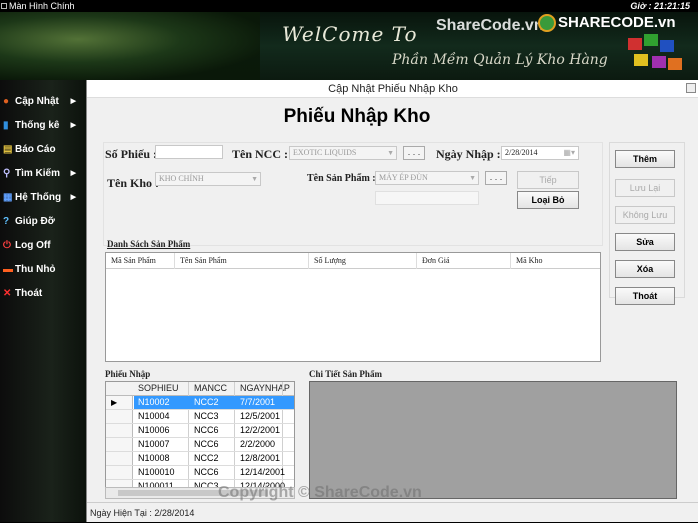 This screenshot has height=523, width=698. Describe the element at coordinates (38, 174) in the screenshot. I see `sidebar-item-tim-kiem: ⚲ Tìm Kiếm ▶` at that location.